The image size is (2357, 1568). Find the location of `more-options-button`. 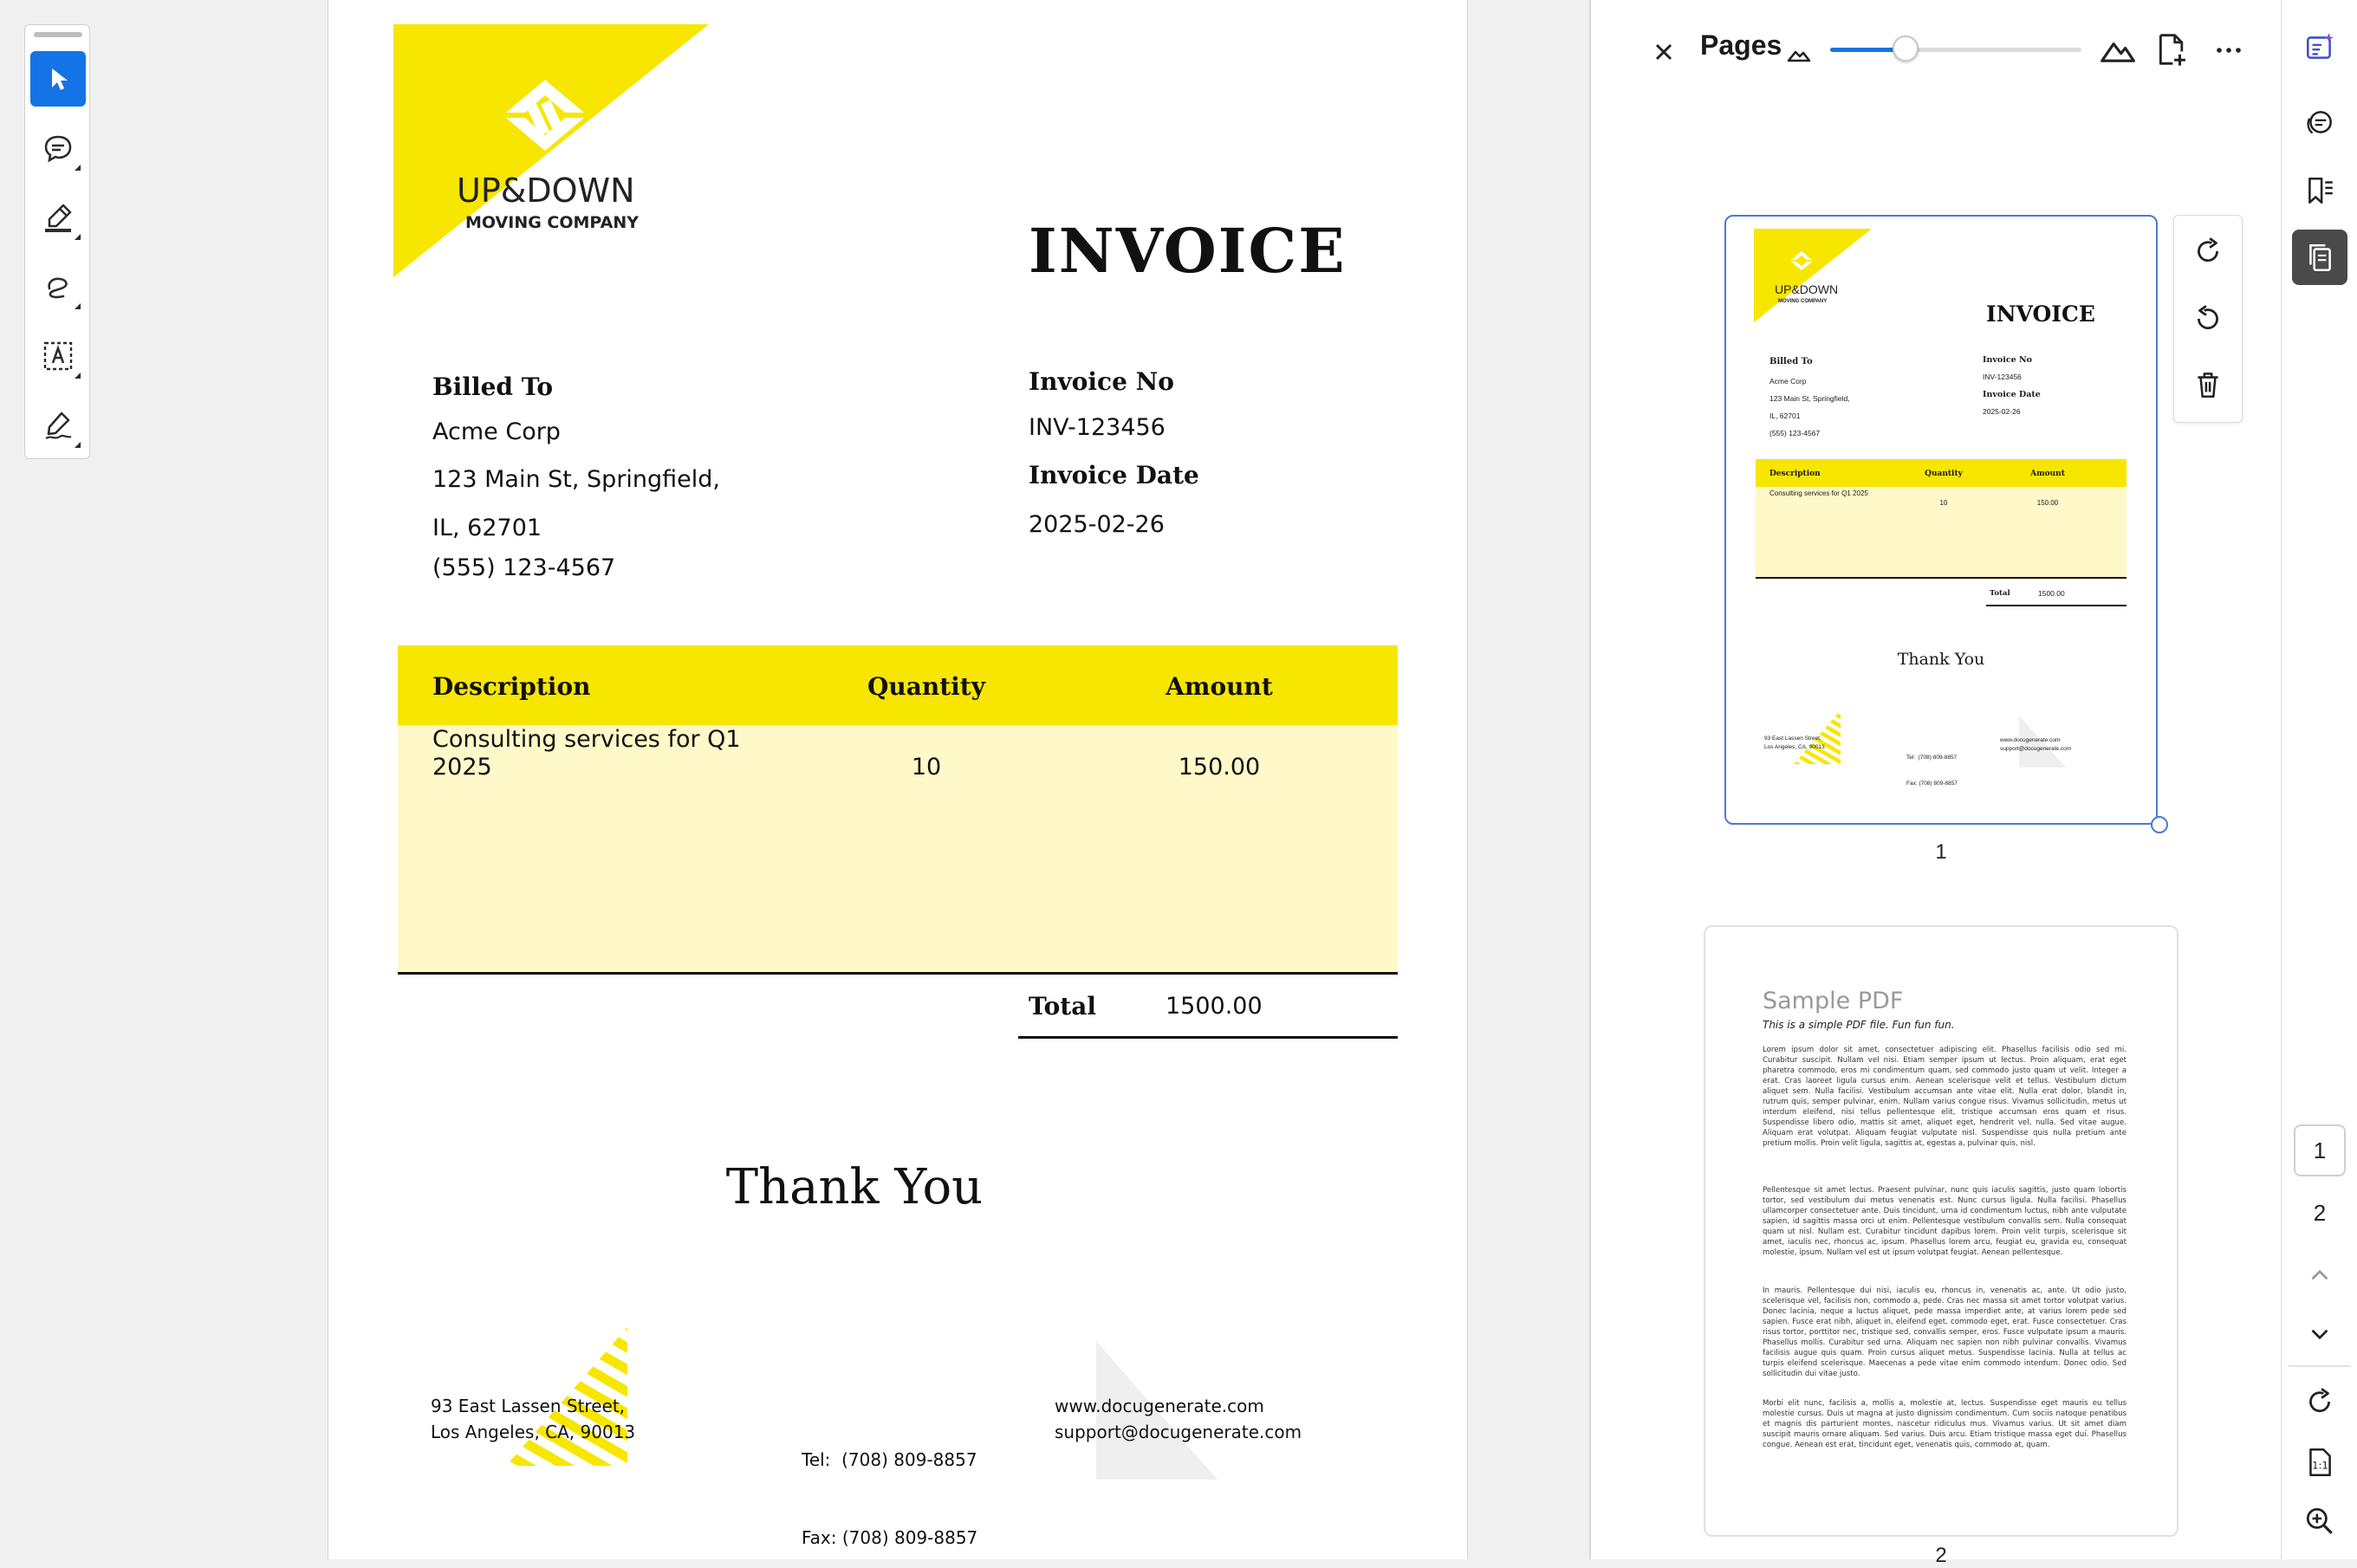

more-options-button is located at coordinates (2229, 50).